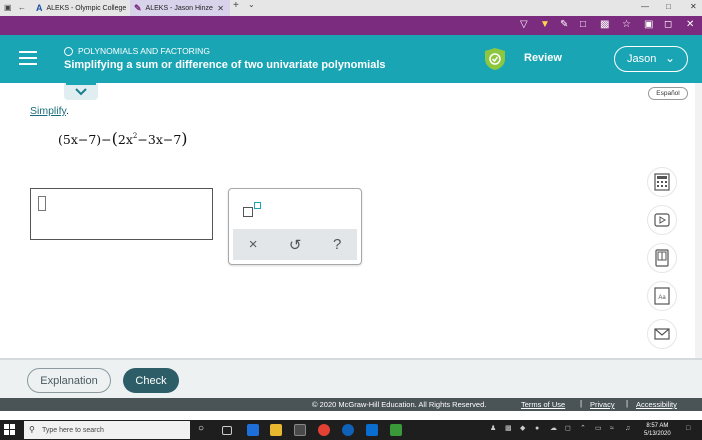 The width and height of the screenshot is (702, 440). Describe the element at coordinates (543, 404) in the screenshot. I see `terms-link: Terms of Use` at that location.